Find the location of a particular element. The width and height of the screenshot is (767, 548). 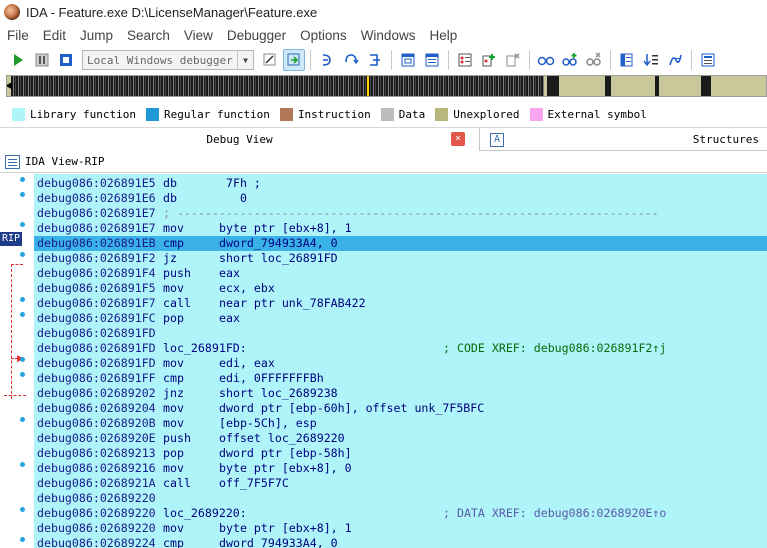

disasm-line: debug086:02689213 pop dword ptr [ebp-58h] is located at coordinates (400, 453).